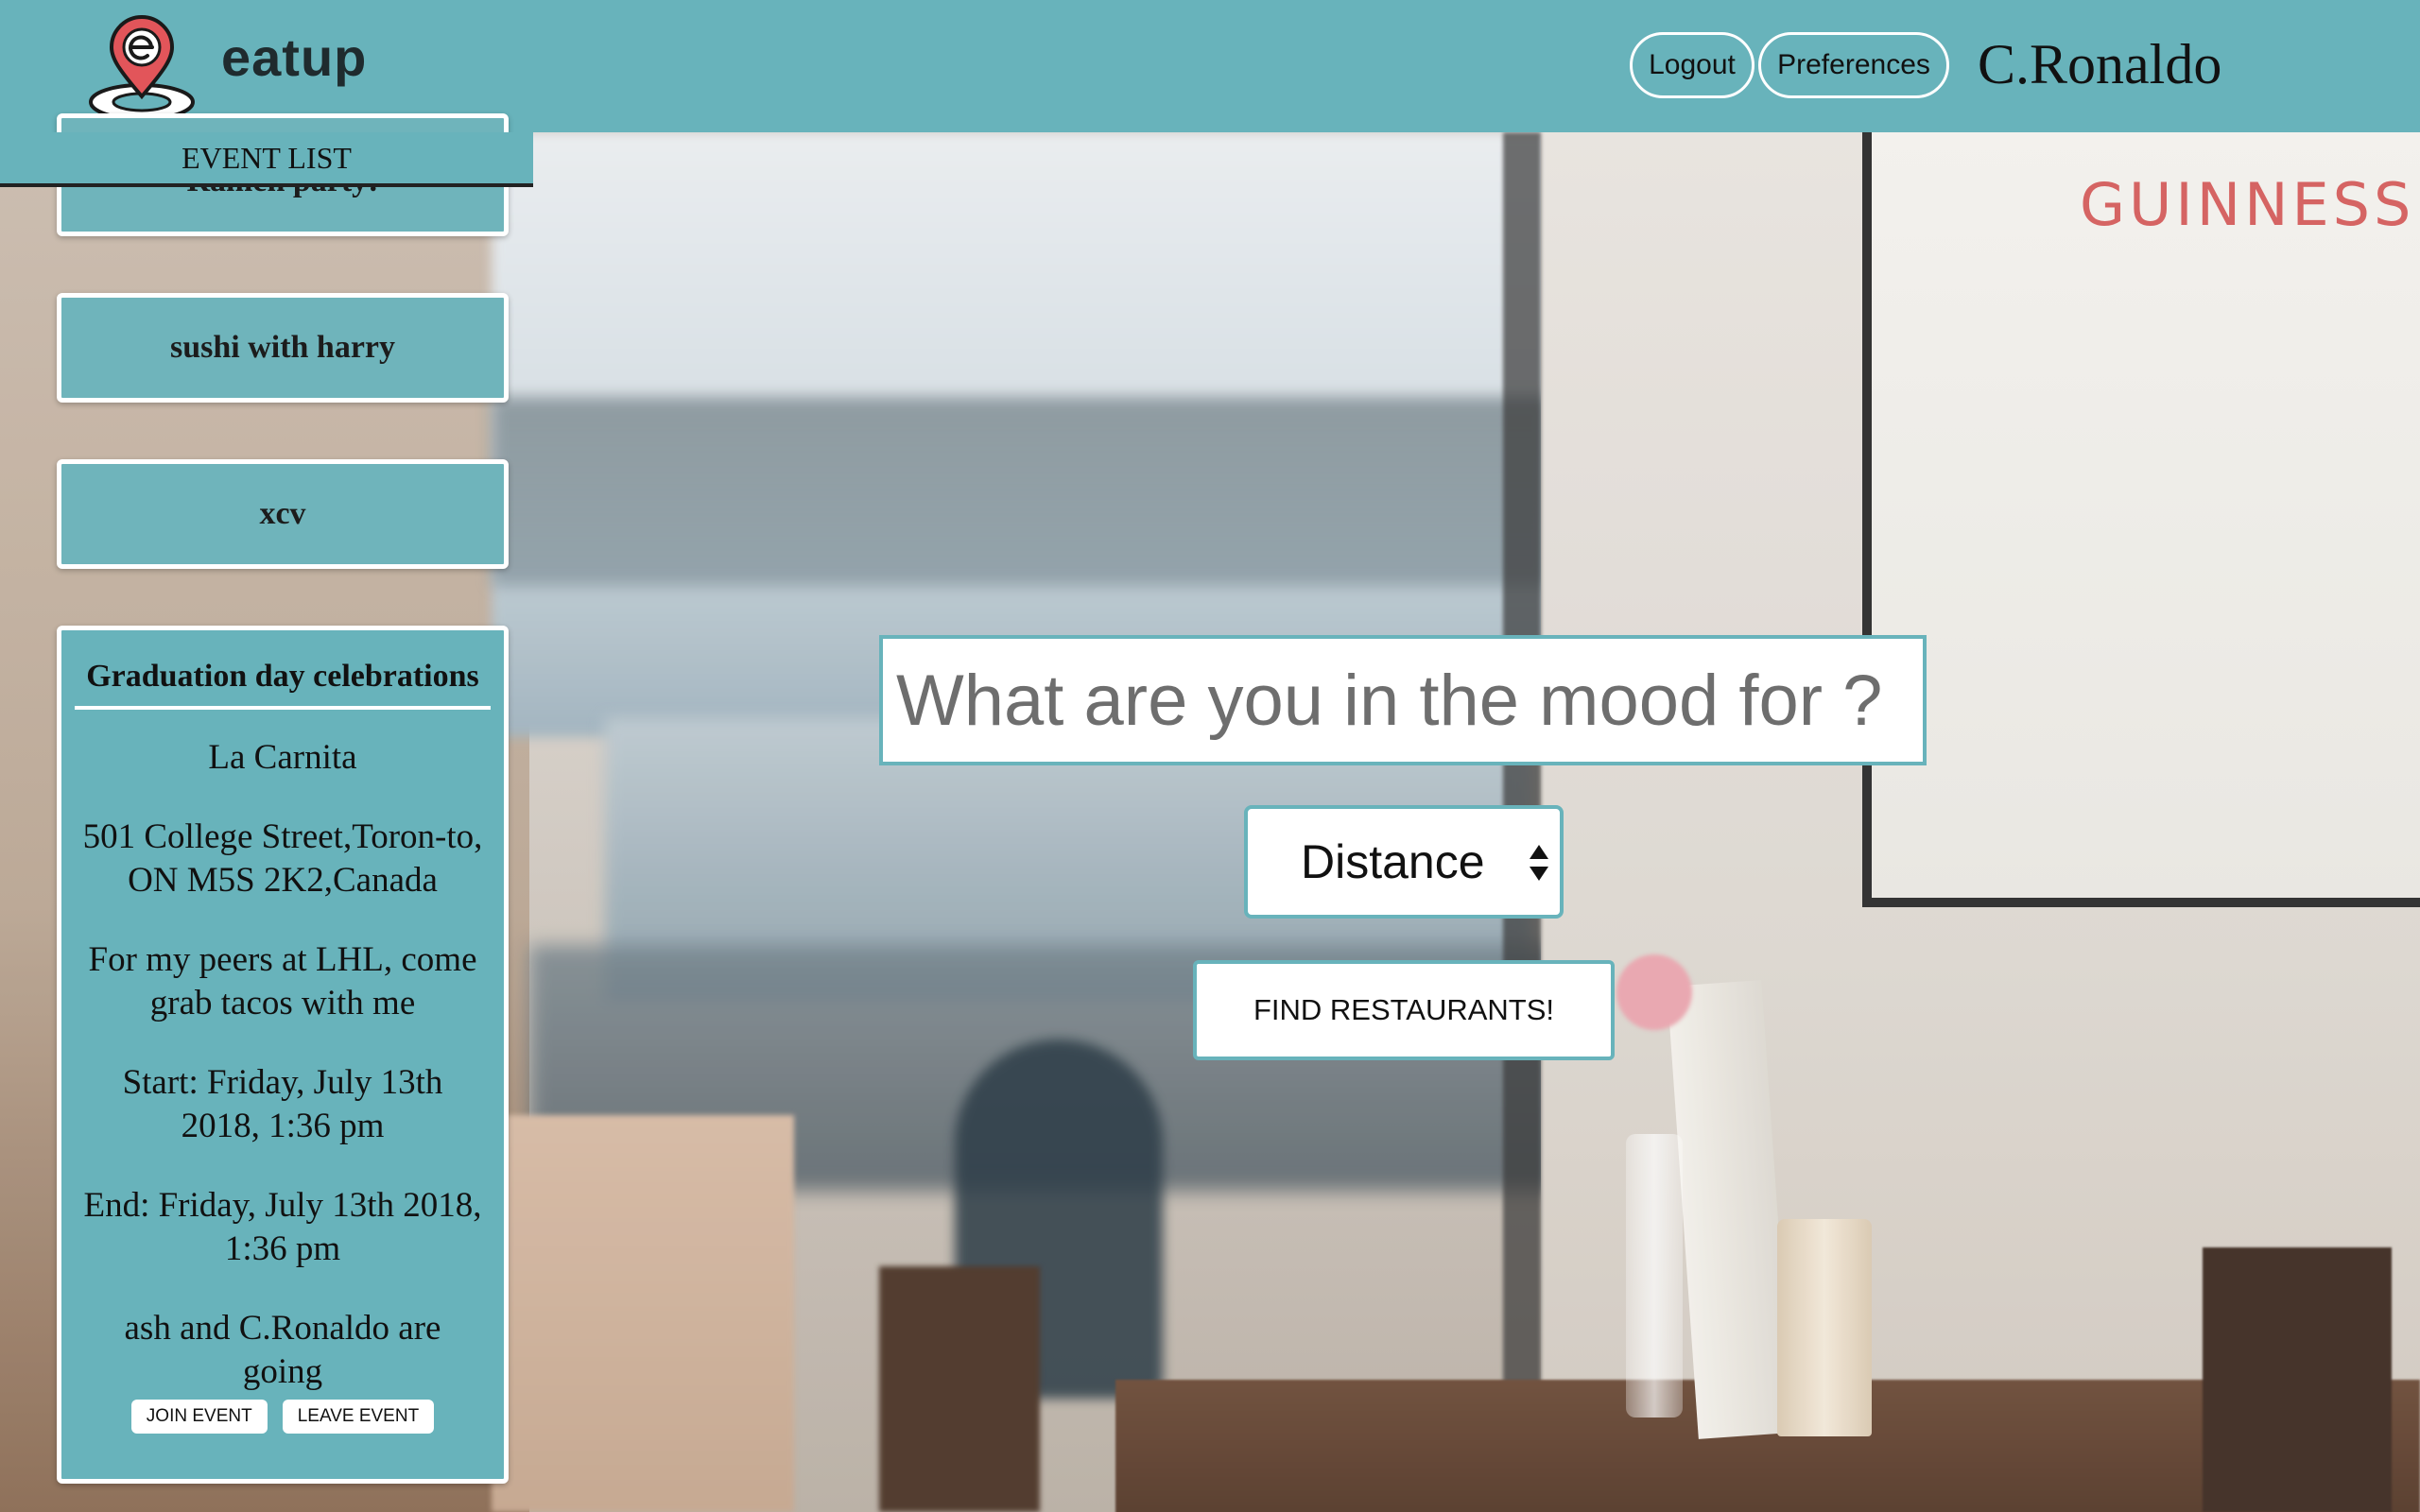 This screenshot has height=1512, width=2420. What do you see at coordinates (294, 57) in the screenshot?
I see `brand-name: eatup` at bounding box center [294, 57].